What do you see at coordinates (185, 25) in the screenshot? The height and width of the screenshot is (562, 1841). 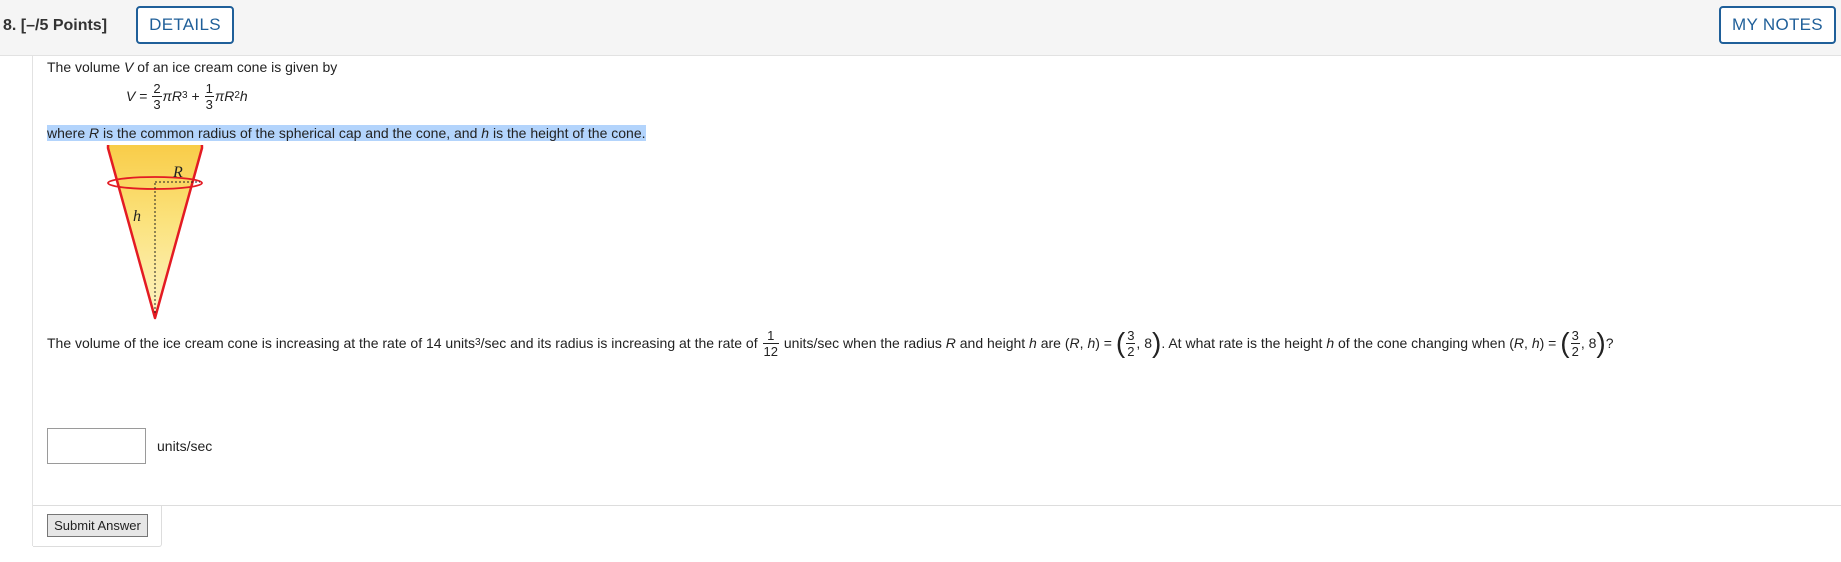 I see `details-button: DETAILS` at bounding box center [185, 25].